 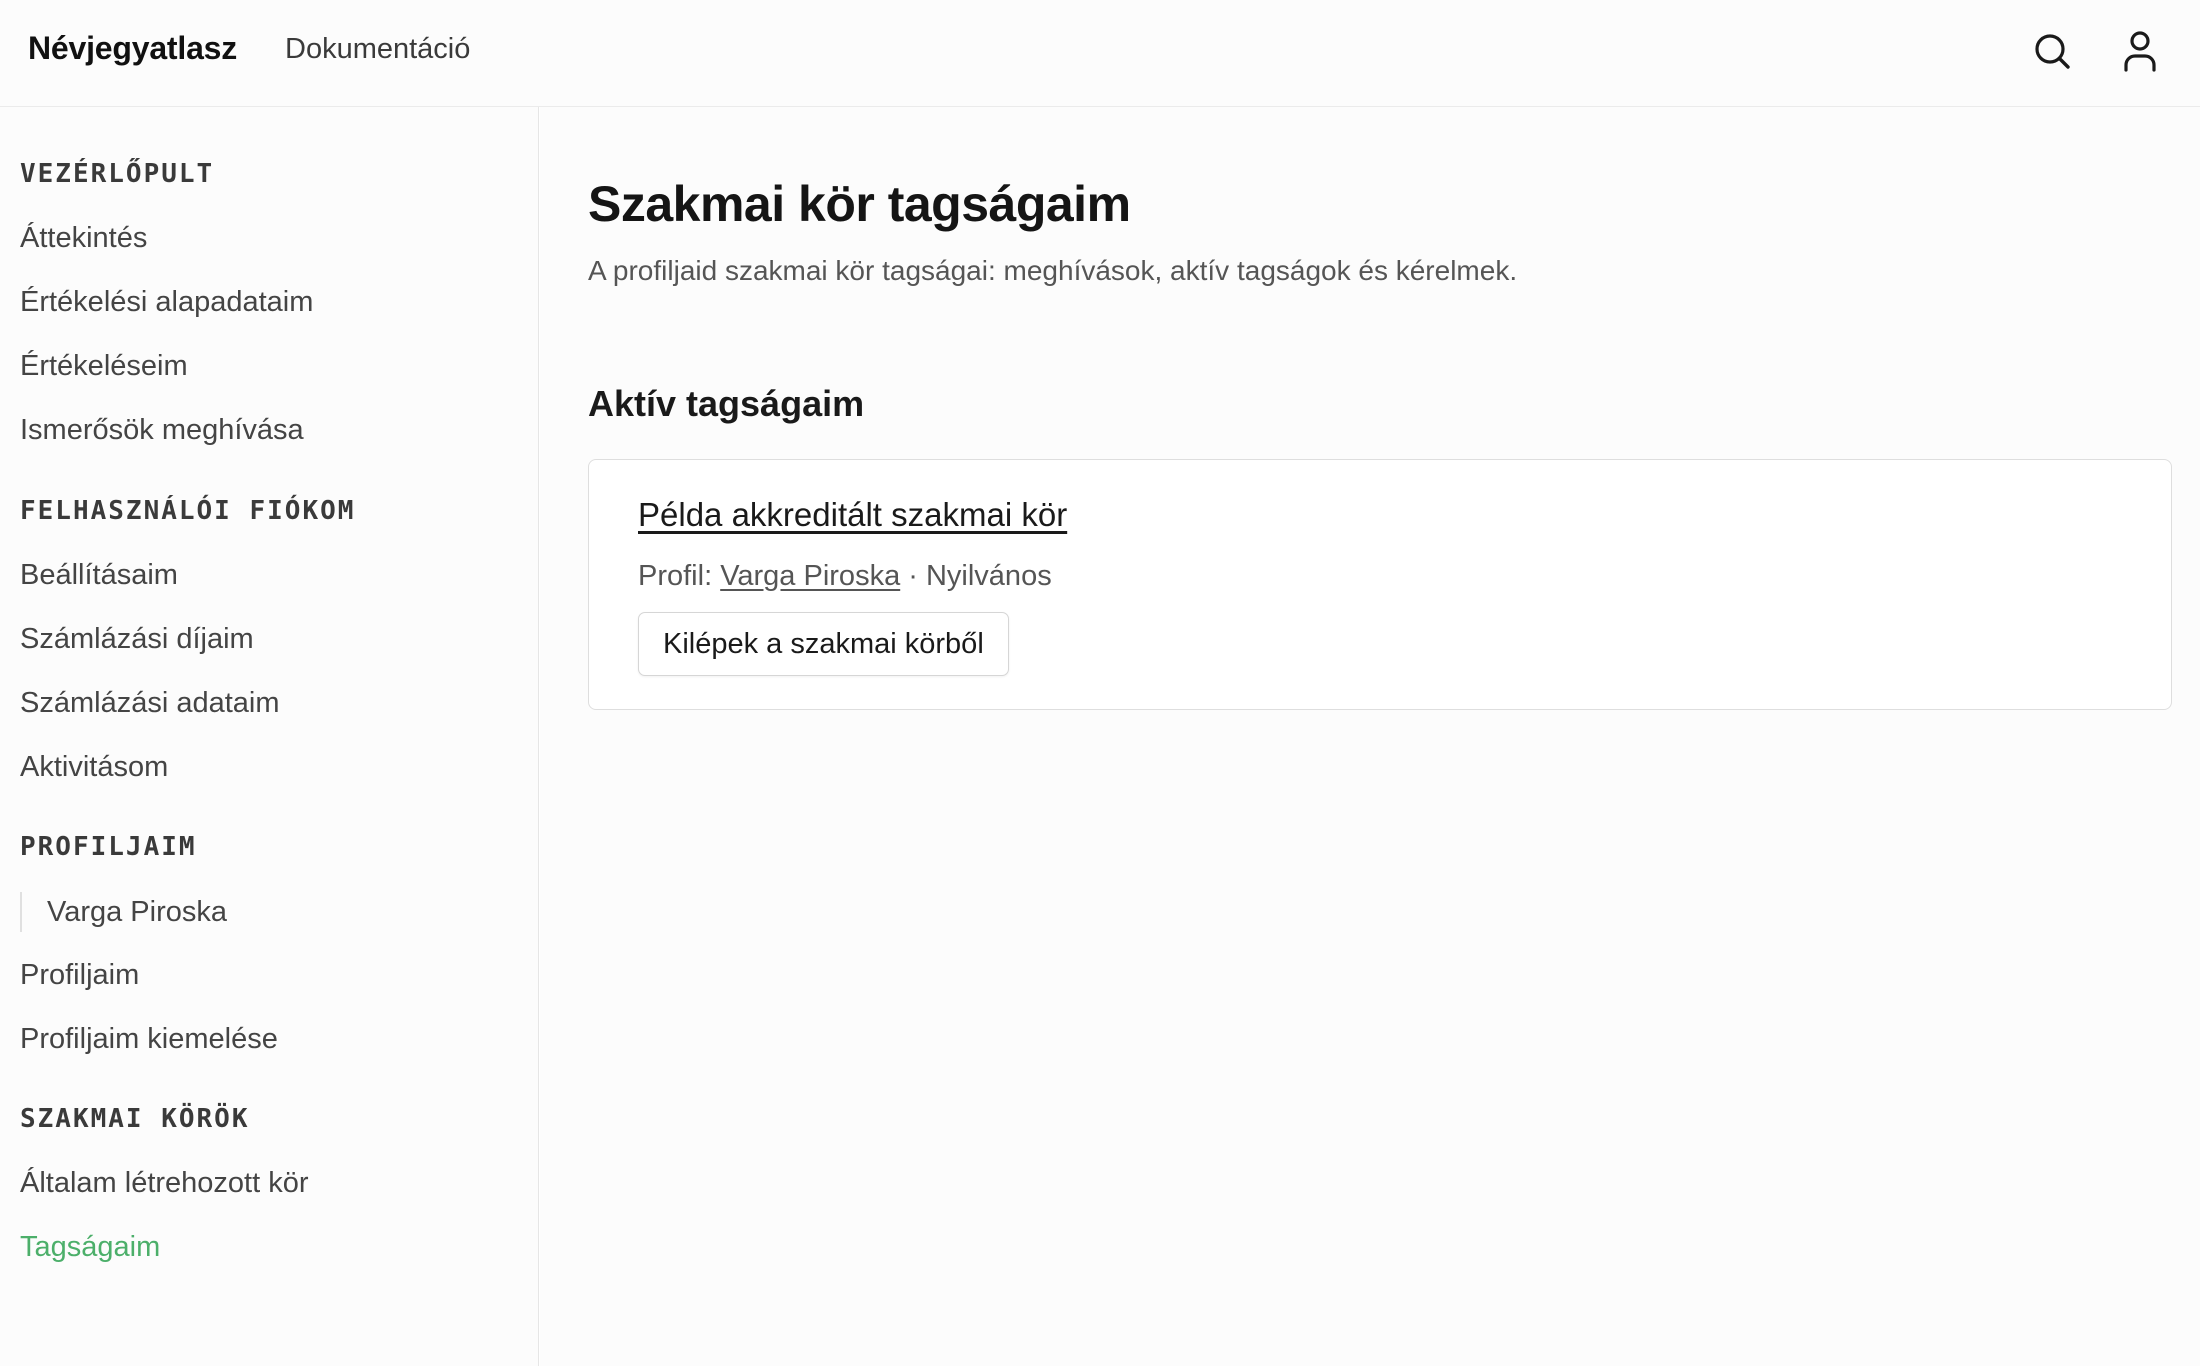 What do you see at coordinates (117, 174) in the screenshot?
I see `sidebar-heading-dashboard: VEZÉRLŐPULT` at bounding box center [117, 174].